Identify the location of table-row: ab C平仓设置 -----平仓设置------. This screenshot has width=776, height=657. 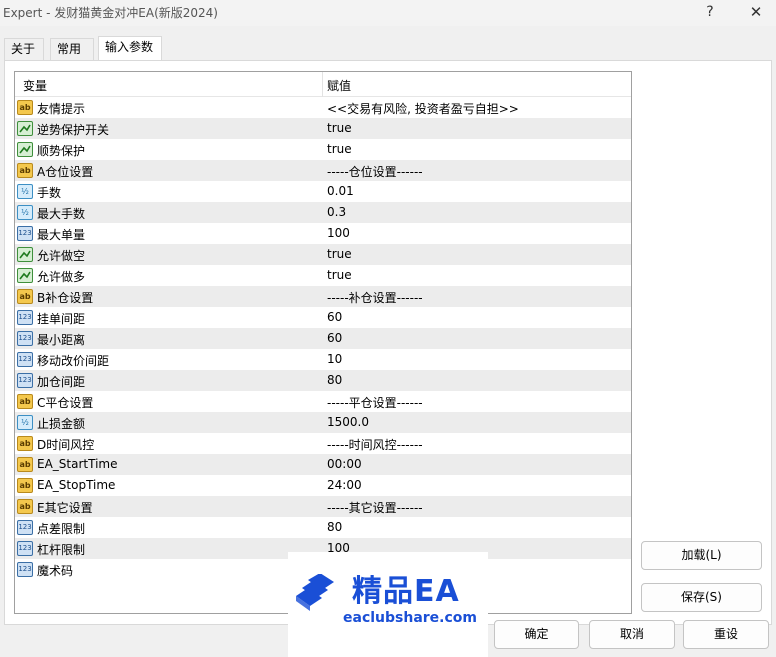
(323, 401).